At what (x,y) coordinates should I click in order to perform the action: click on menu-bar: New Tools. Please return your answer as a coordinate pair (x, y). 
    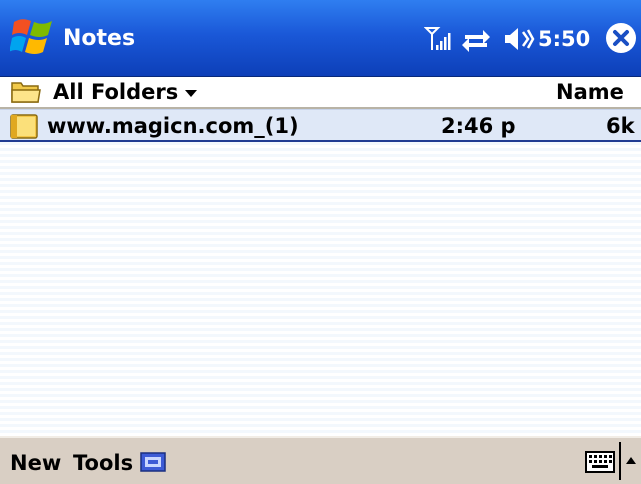
    Looking at the image, I should click on (320, 460).